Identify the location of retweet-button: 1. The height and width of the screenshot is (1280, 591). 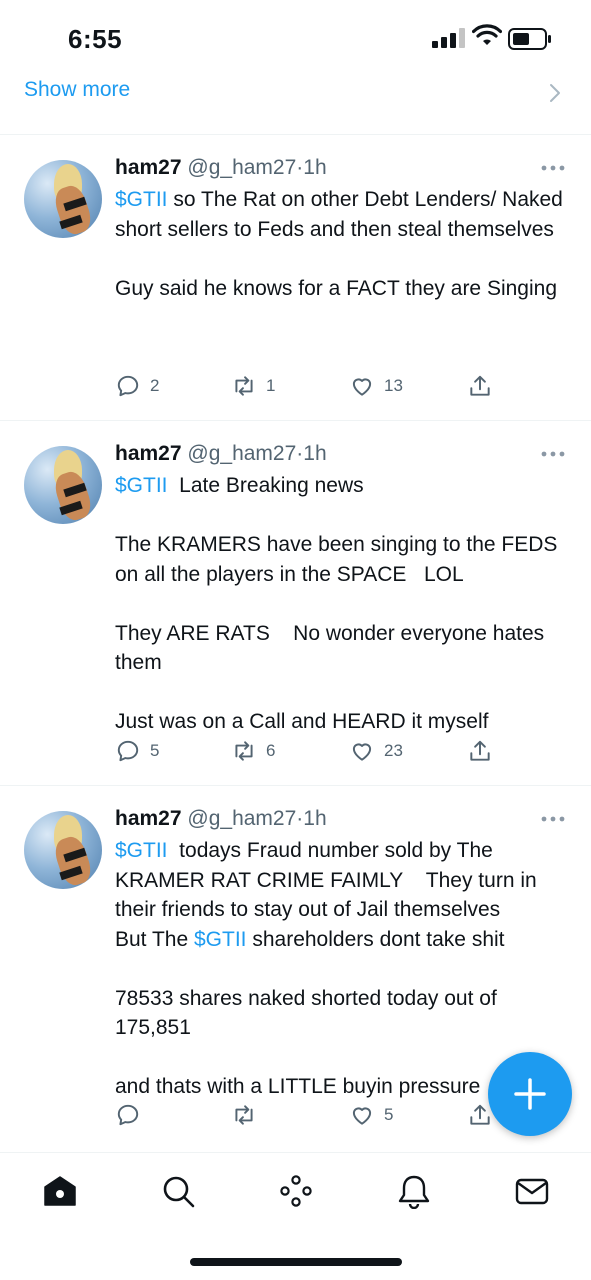
(253, 386).